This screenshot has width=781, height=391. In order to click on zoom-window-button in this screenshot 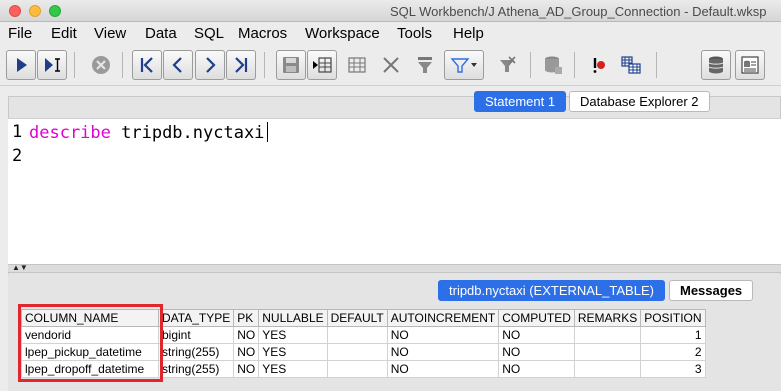, I will do `click(55, 11)`.